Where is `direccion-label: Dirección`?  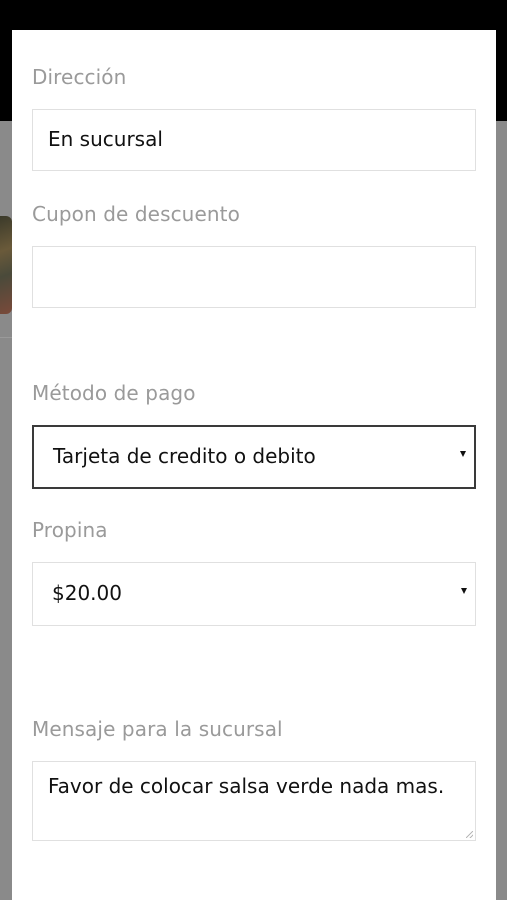 direccion-label: Dirección is located at coordinates (79, 77).